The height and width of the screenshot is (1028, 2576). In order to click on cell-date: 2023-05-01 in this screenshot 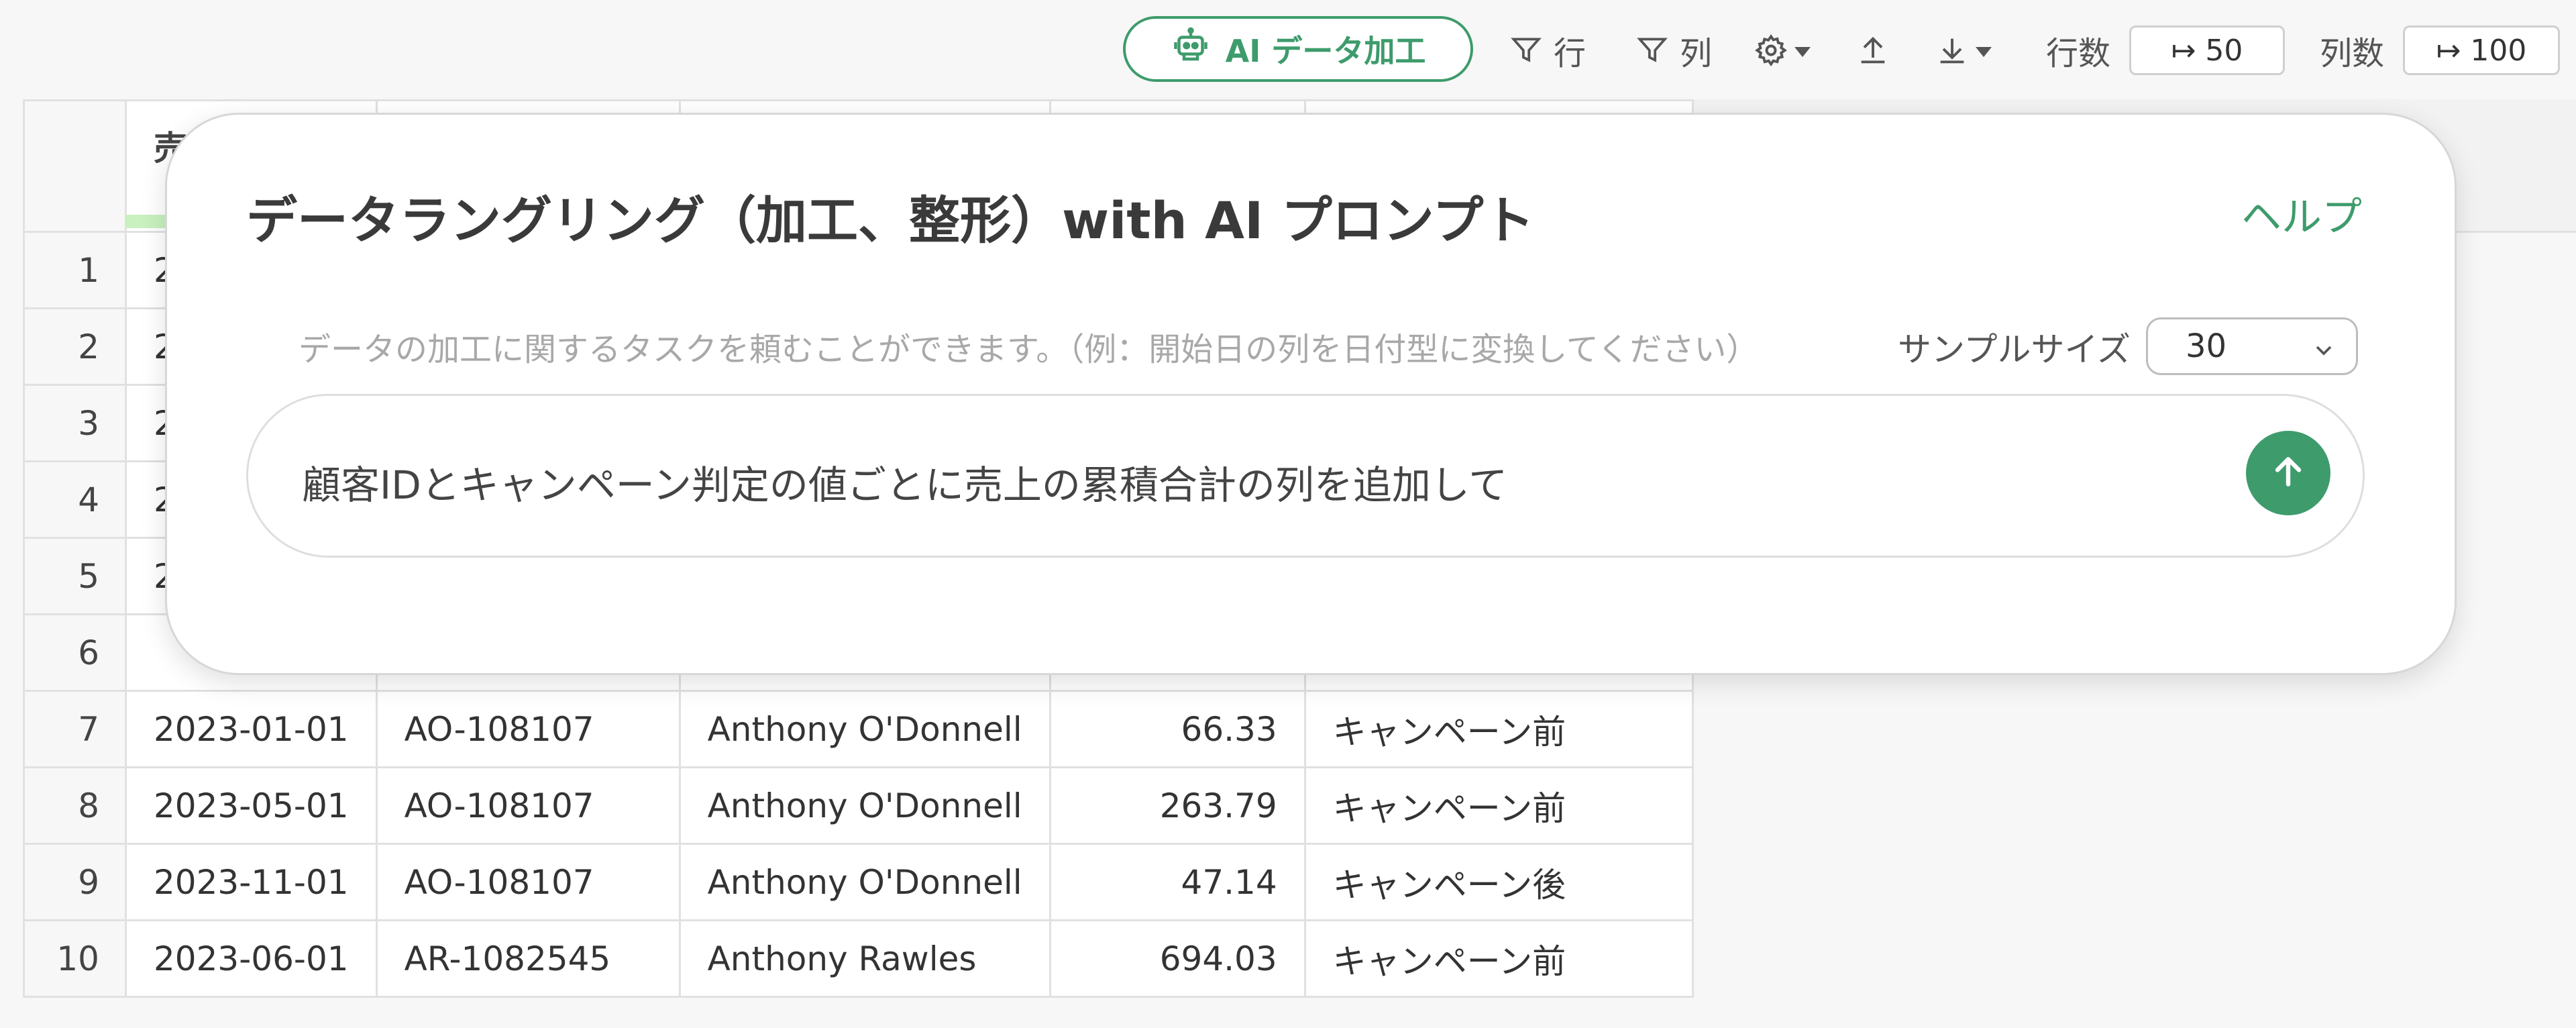, I will do `click(251, 805)`.